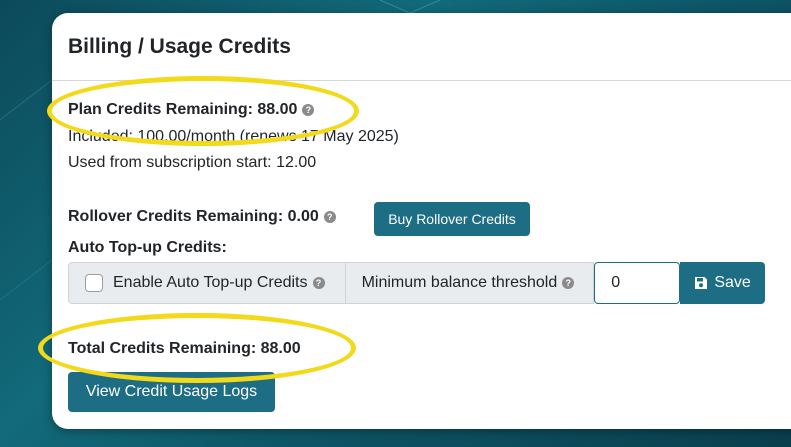 The image size is (791, 447). I want to click on rollover-credits-label: Rollover Credits Remaining: 0.00, so click(193, 216).